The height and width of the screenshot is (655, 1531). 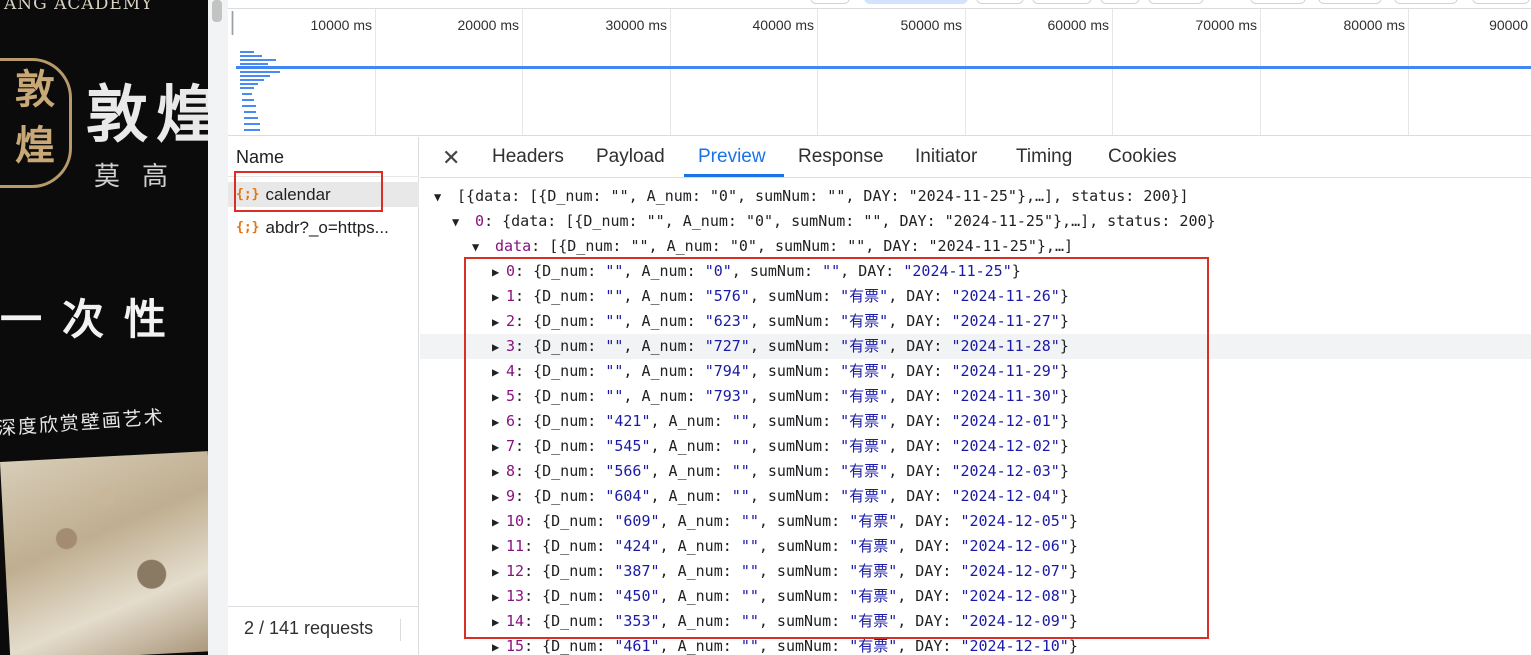 I want to click on day-value: "2024-11-29", so click(x=1005, y=371).